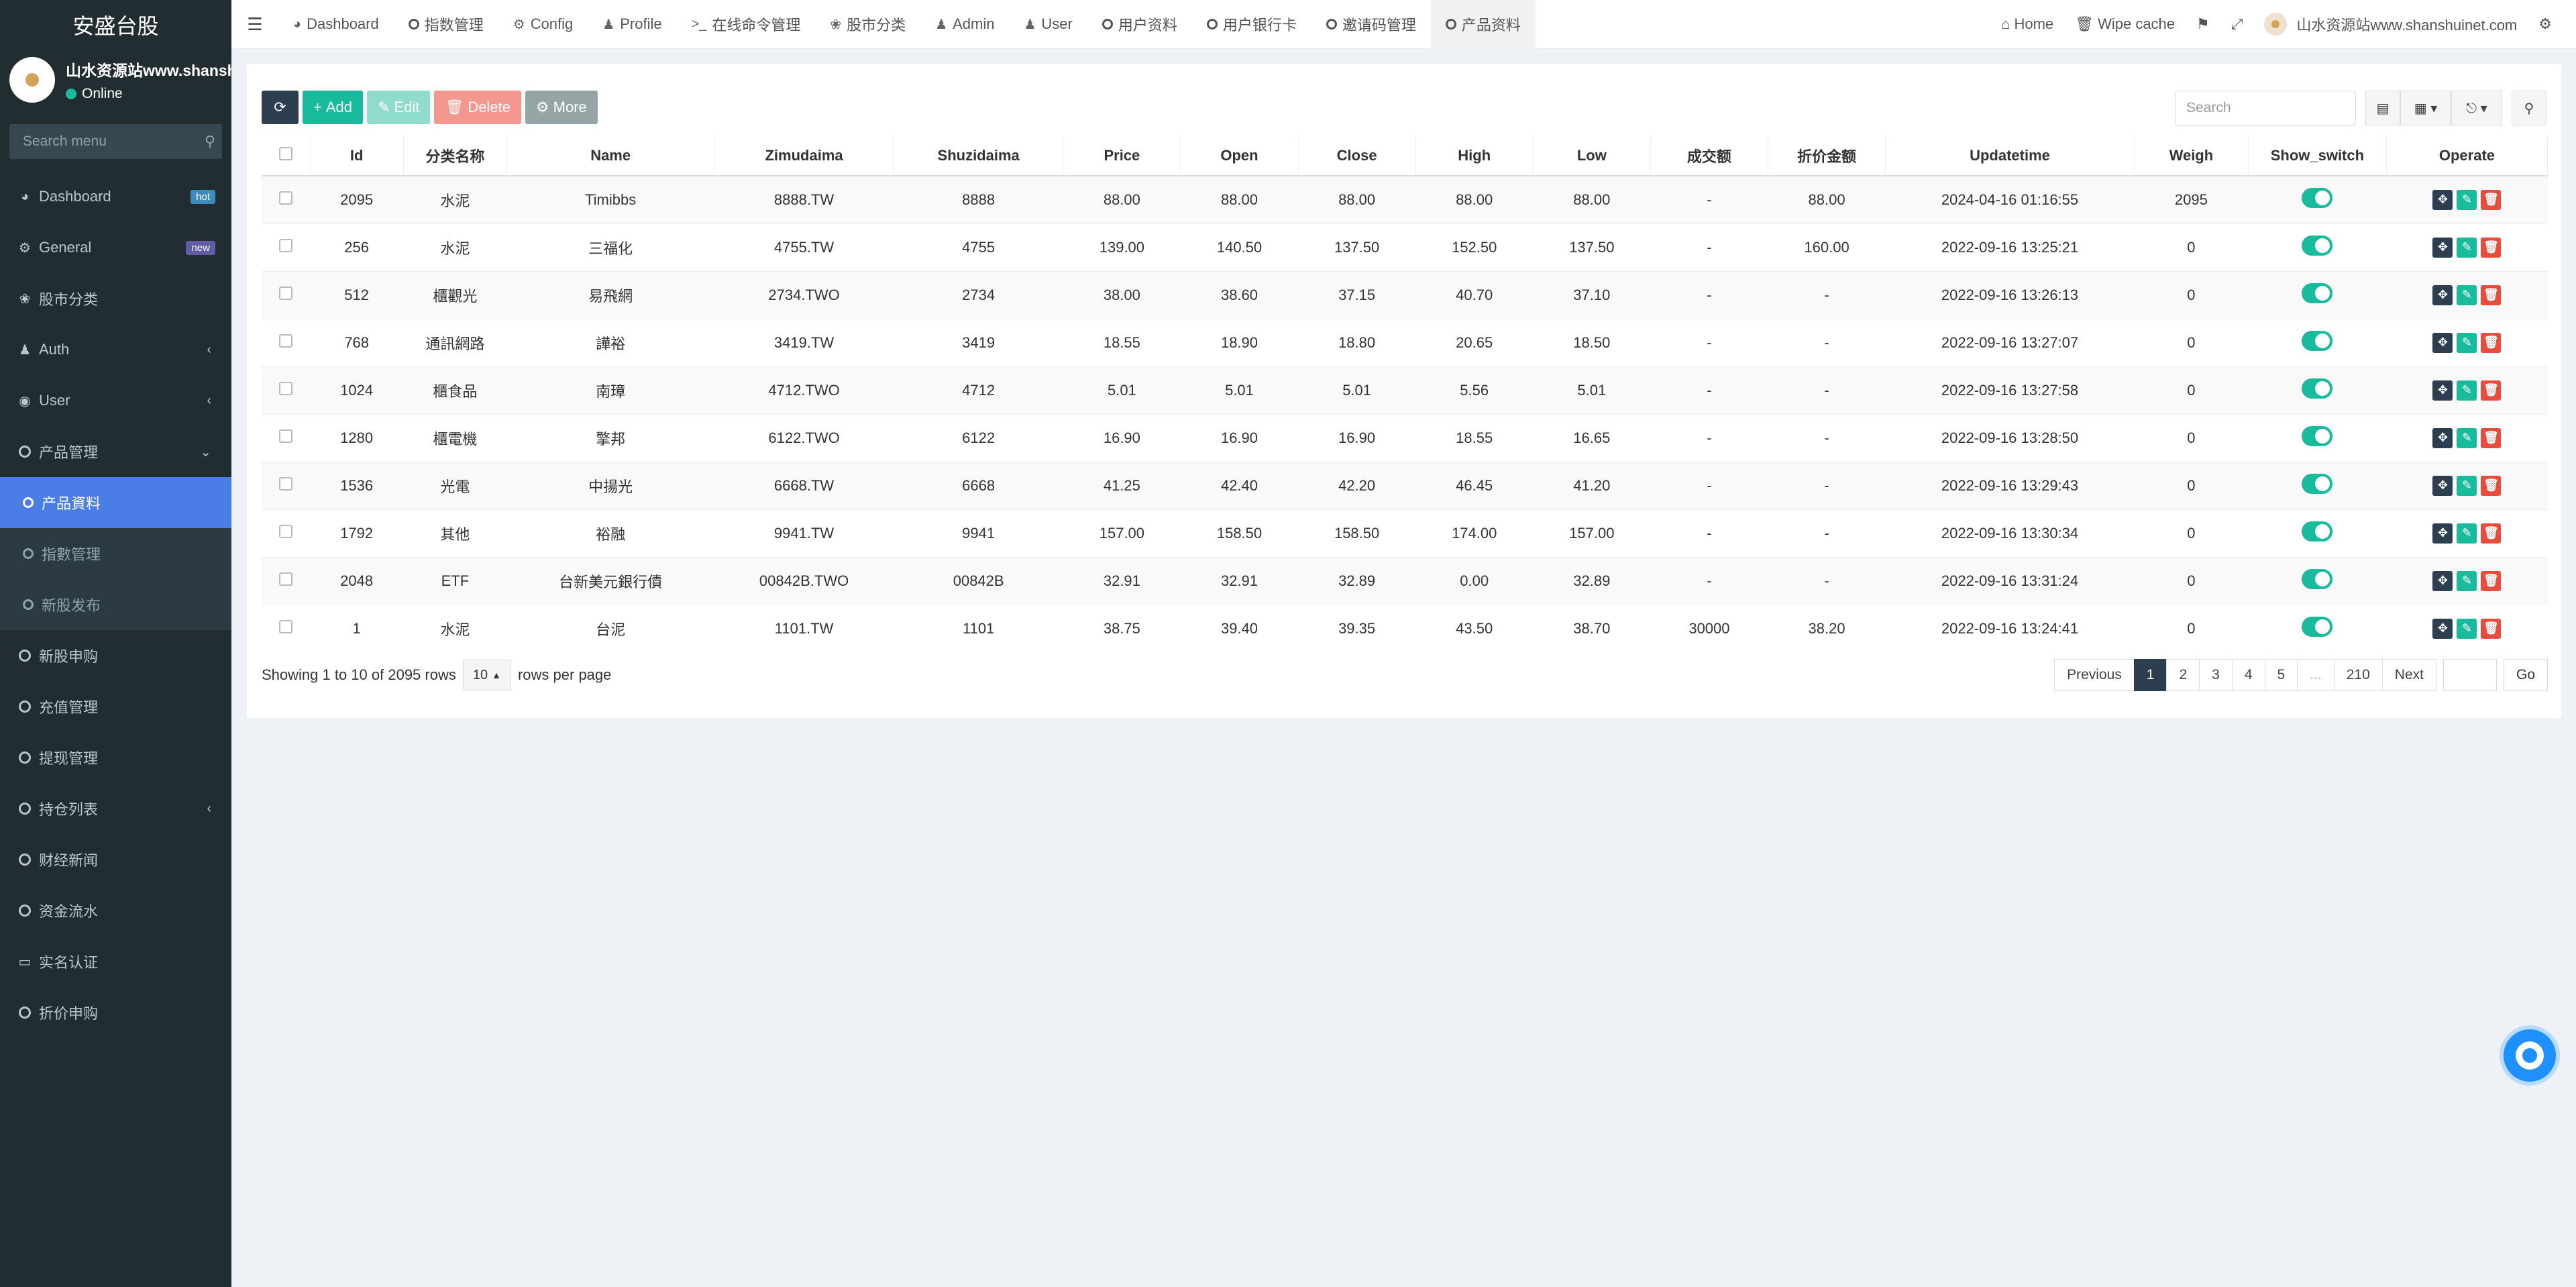 The width and height of the screenshot is (2576, 1287). I want to click on add-button: + Add, so click(333, 107).